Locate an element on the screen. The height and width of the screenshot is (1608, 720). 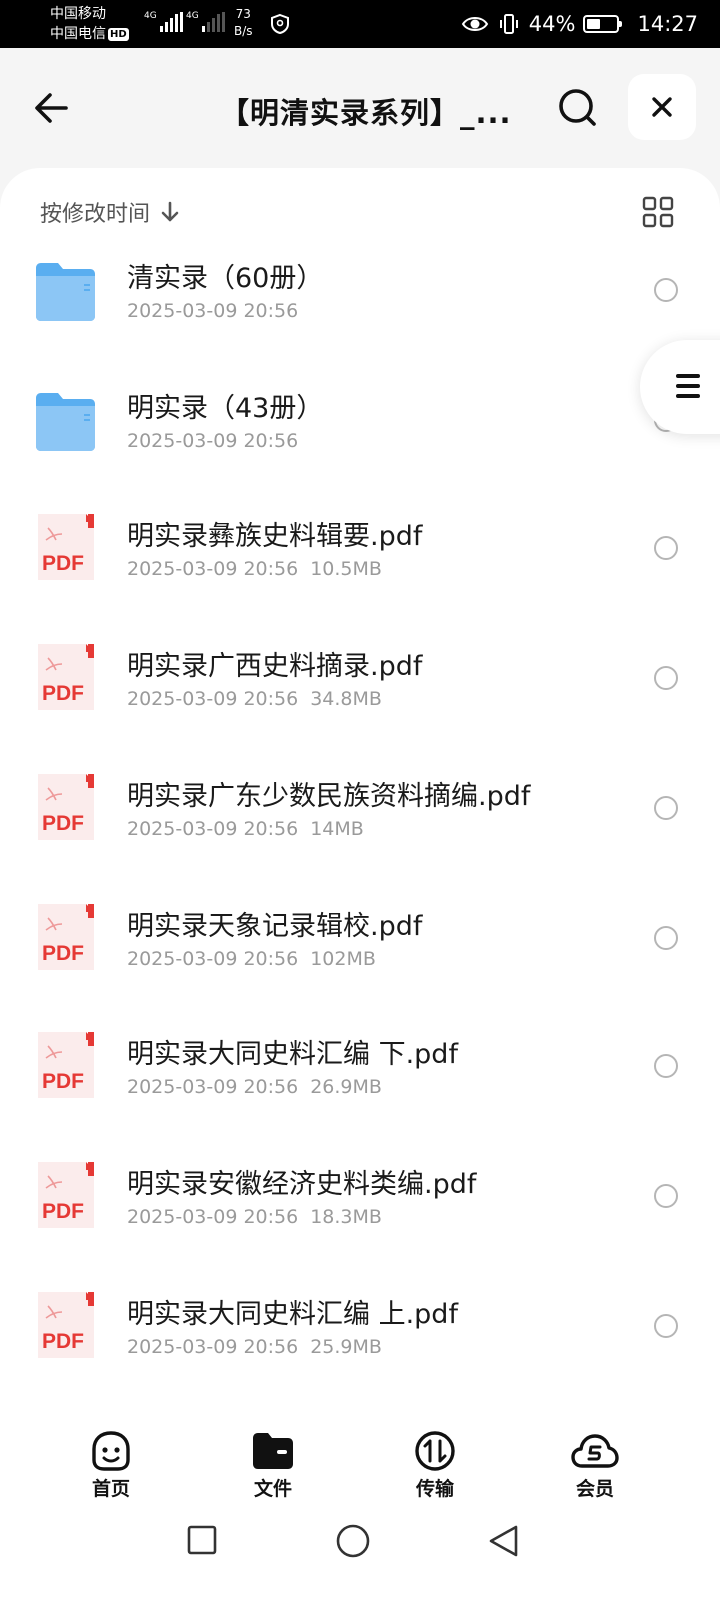
transfer-icon is located at coordinates (435, 1451).